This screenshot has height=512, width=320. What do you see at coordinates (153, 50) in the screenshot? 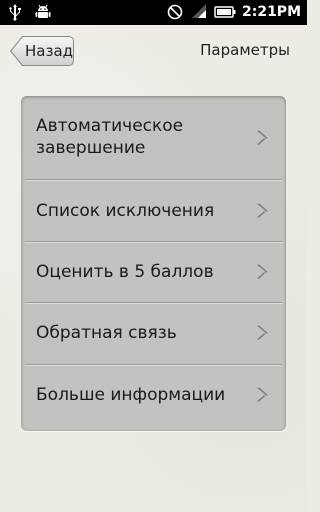
I see `toolbar: Назад Параметры` at bounding box center [153, 50].